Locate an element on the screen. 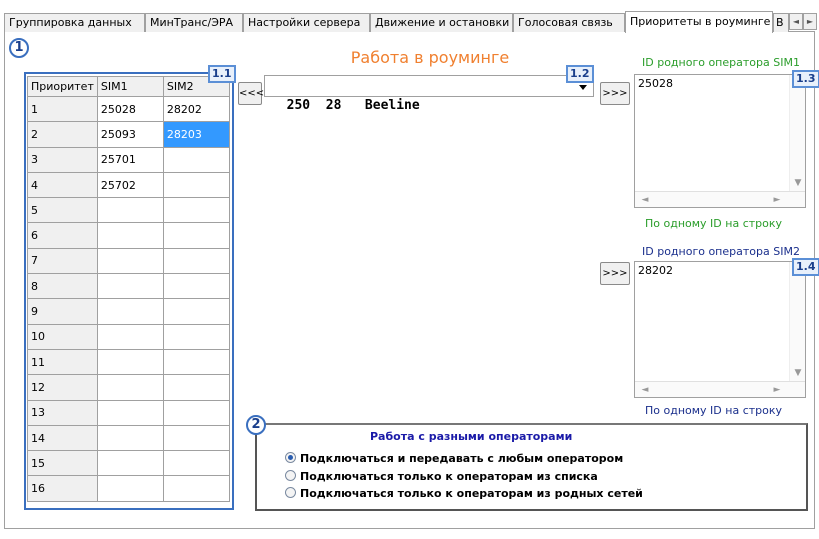  table-row: 11 is located at coordinates (128, 362).